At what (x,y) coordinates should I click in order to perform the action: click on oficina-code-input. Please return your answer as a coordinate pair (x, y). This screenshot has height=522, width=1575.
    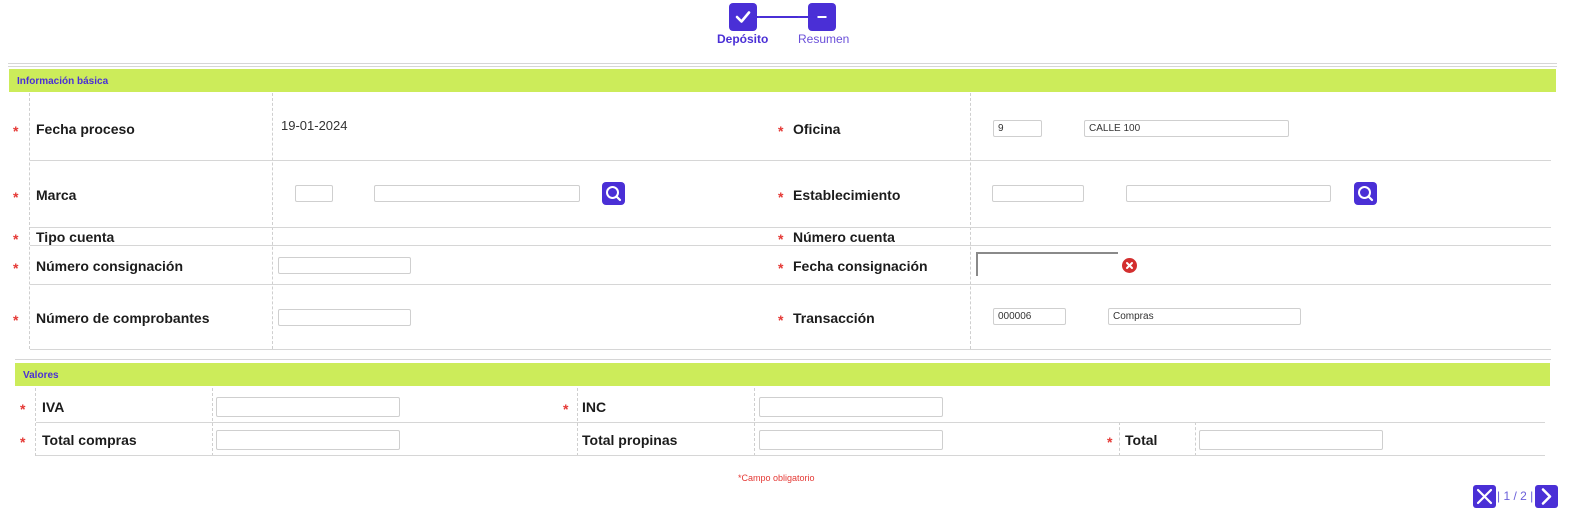
    Looking at the image, I should click on (1017, 128).